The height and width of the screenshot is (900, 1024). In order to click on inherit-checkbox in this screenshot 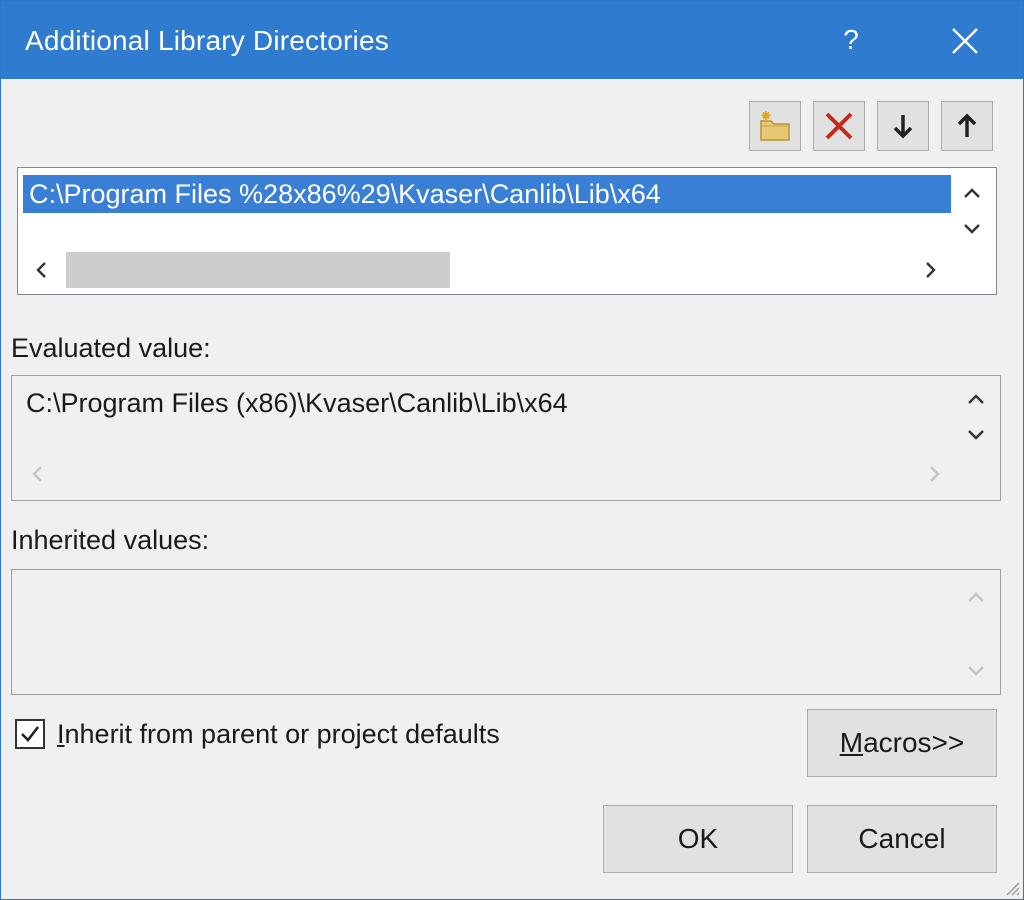, I will do `click(30, 734)`.